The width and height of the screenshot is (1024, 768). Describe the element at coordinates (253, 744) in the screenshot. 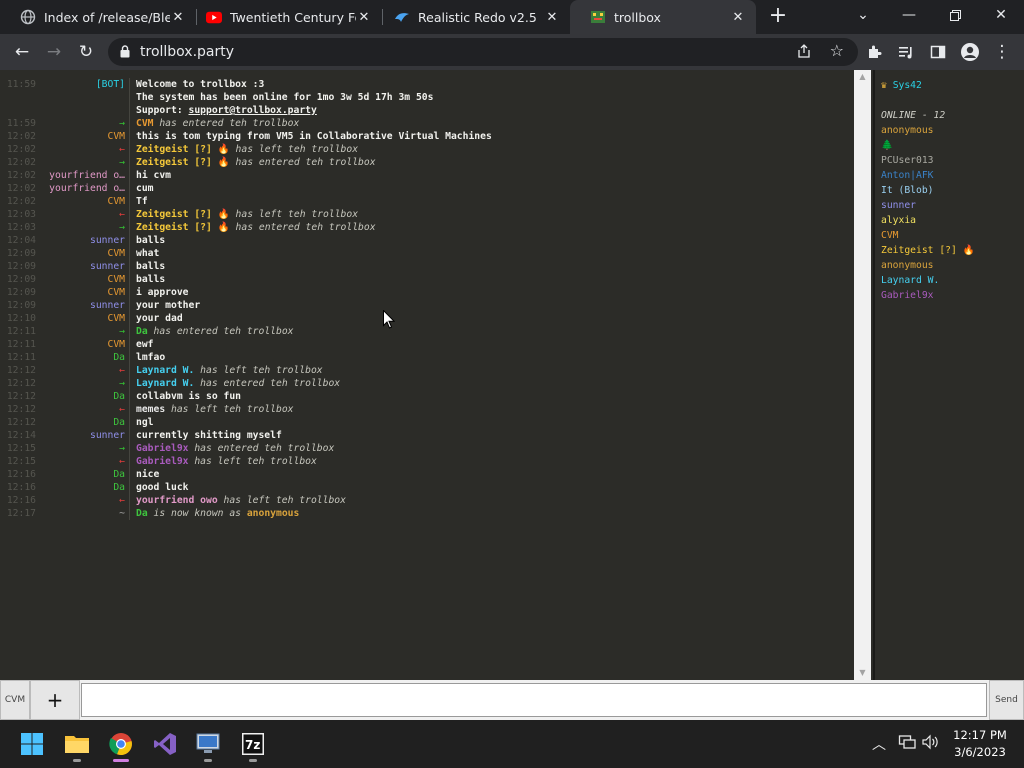

I see `7zip-icon: 7z` at that location.